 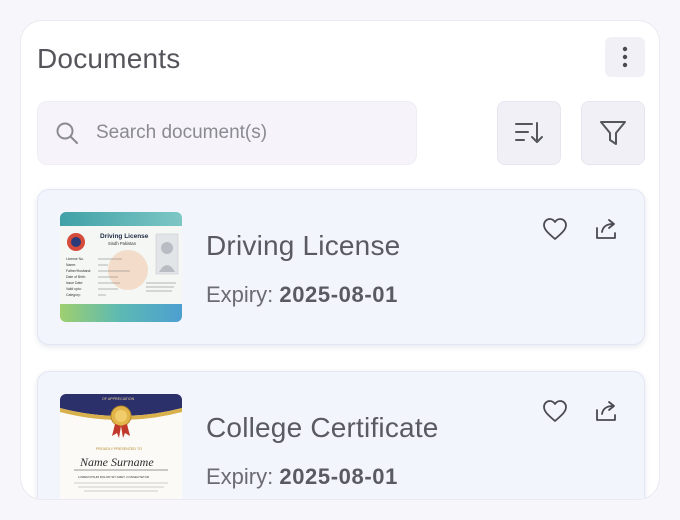 I want to click on sort-button, so click(x=529, y=133).